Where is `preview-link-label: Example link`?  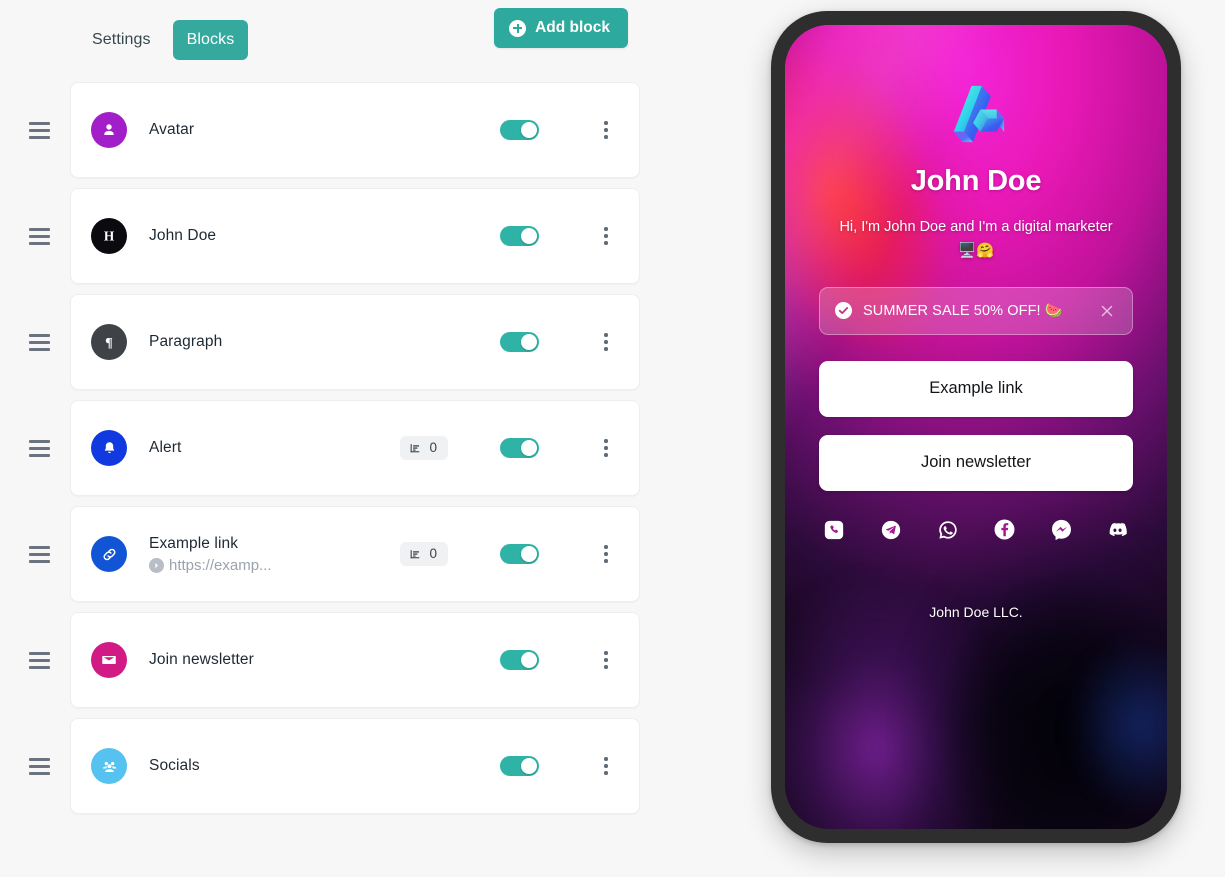
preview-link-label: Example link is located at coordinates (976, 388).